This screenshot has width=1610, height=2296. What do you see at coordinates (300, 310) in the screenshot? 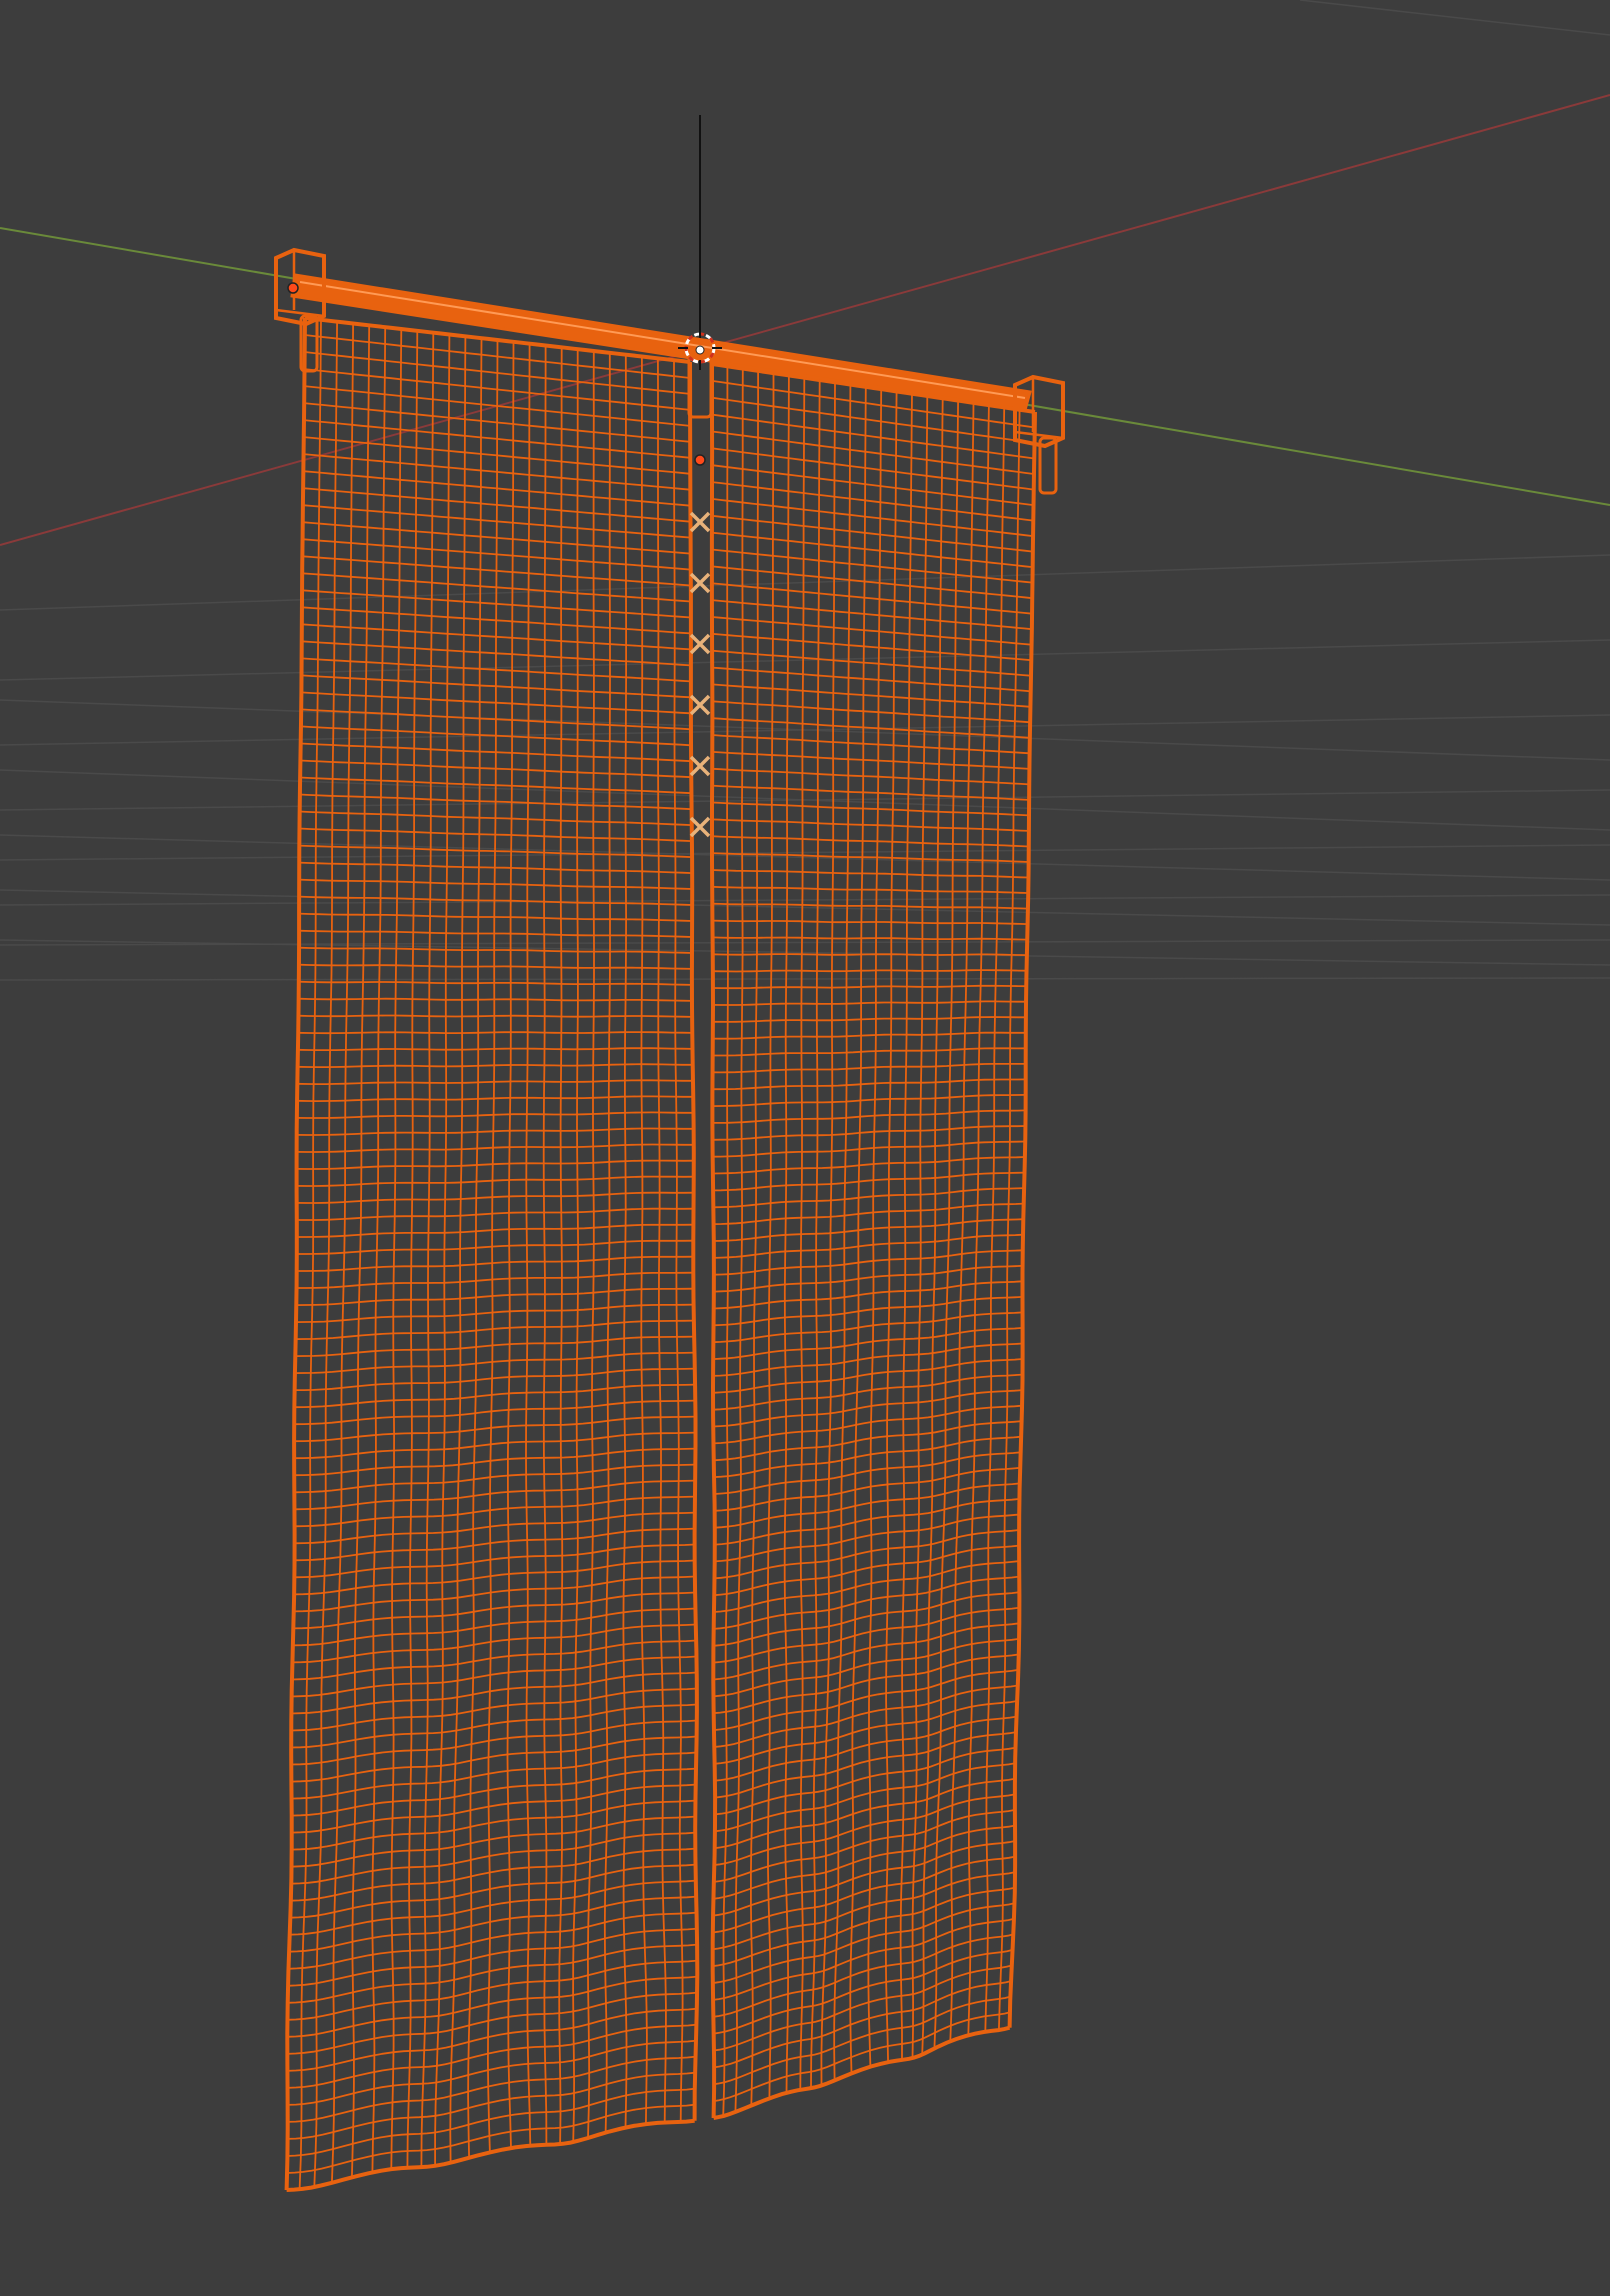
I see `curtain-bracket-left` at bounding box center [300, 310].